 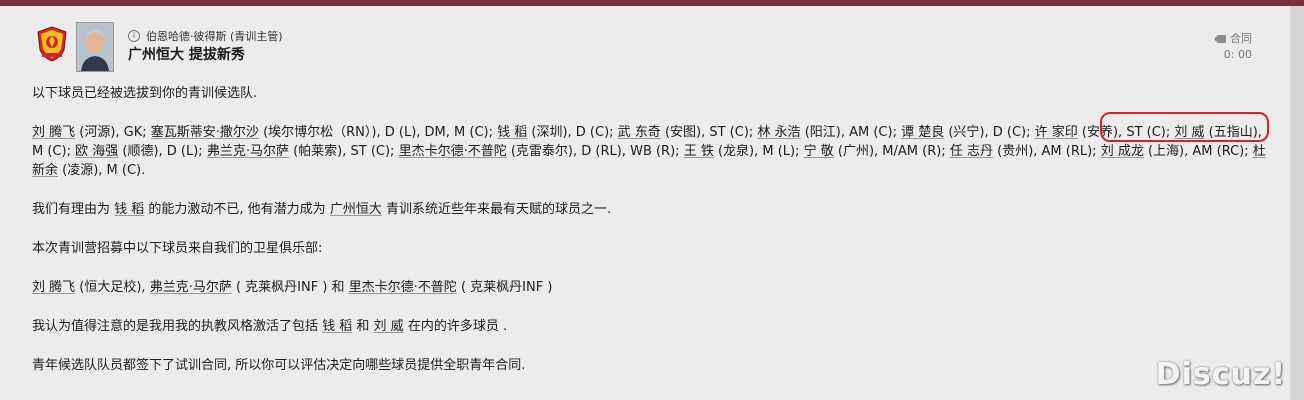 I want to click on message-time: 0: 00, so click(x=1237, y=54).